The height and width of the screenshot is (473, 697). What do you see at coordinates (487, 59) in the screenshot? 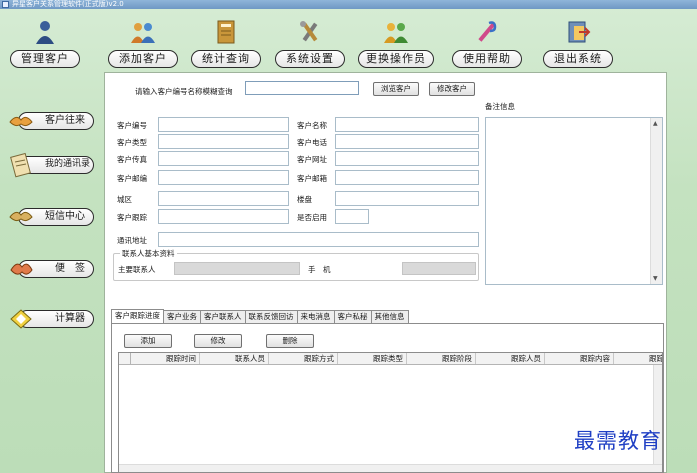
I see `usage-help-button: 使用帮助` at bounding box center [487, 59].